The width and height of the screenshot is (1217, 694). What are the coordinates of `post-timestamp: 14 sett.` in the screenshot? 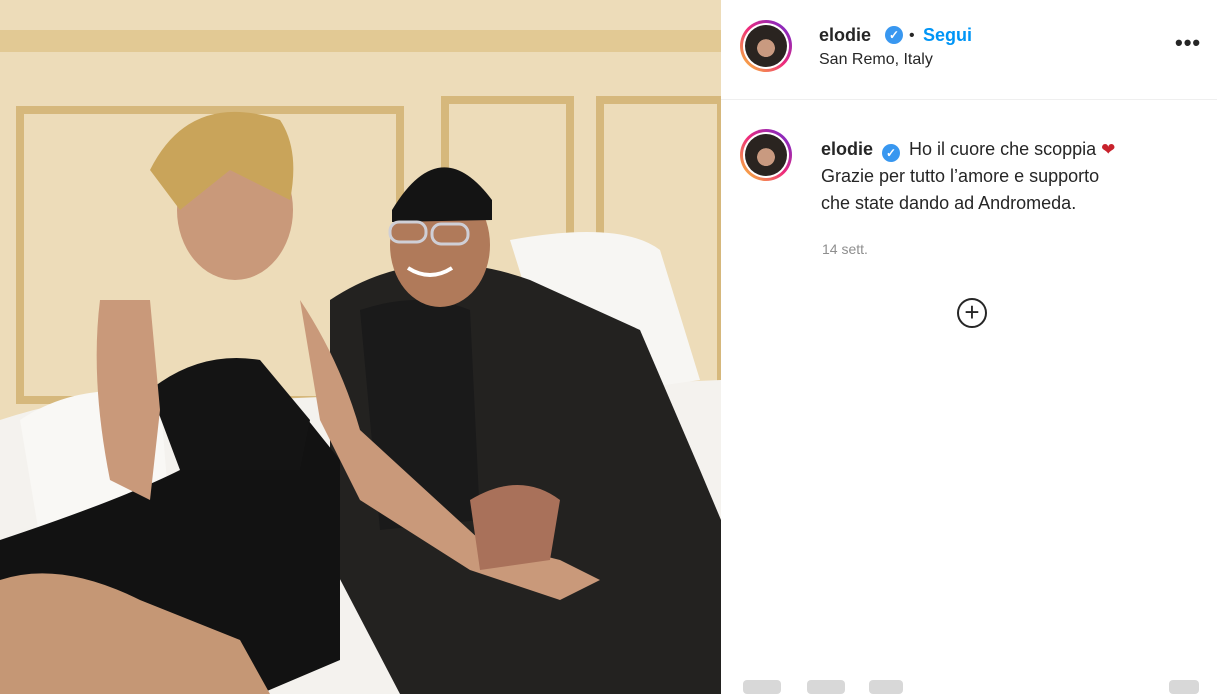 It's located at (845, 249).